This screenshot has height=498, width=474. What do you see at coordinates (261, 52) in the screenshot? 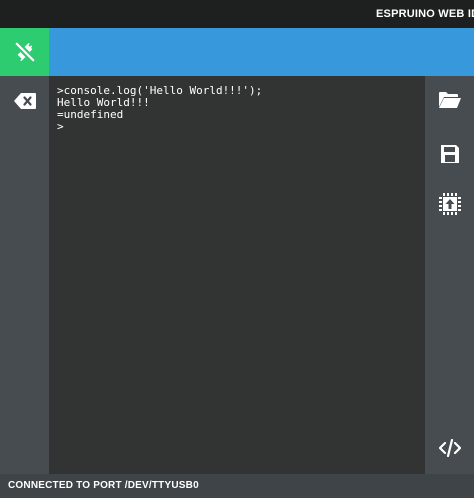
I see `top-toolbar` at bounding box center [261, 52].